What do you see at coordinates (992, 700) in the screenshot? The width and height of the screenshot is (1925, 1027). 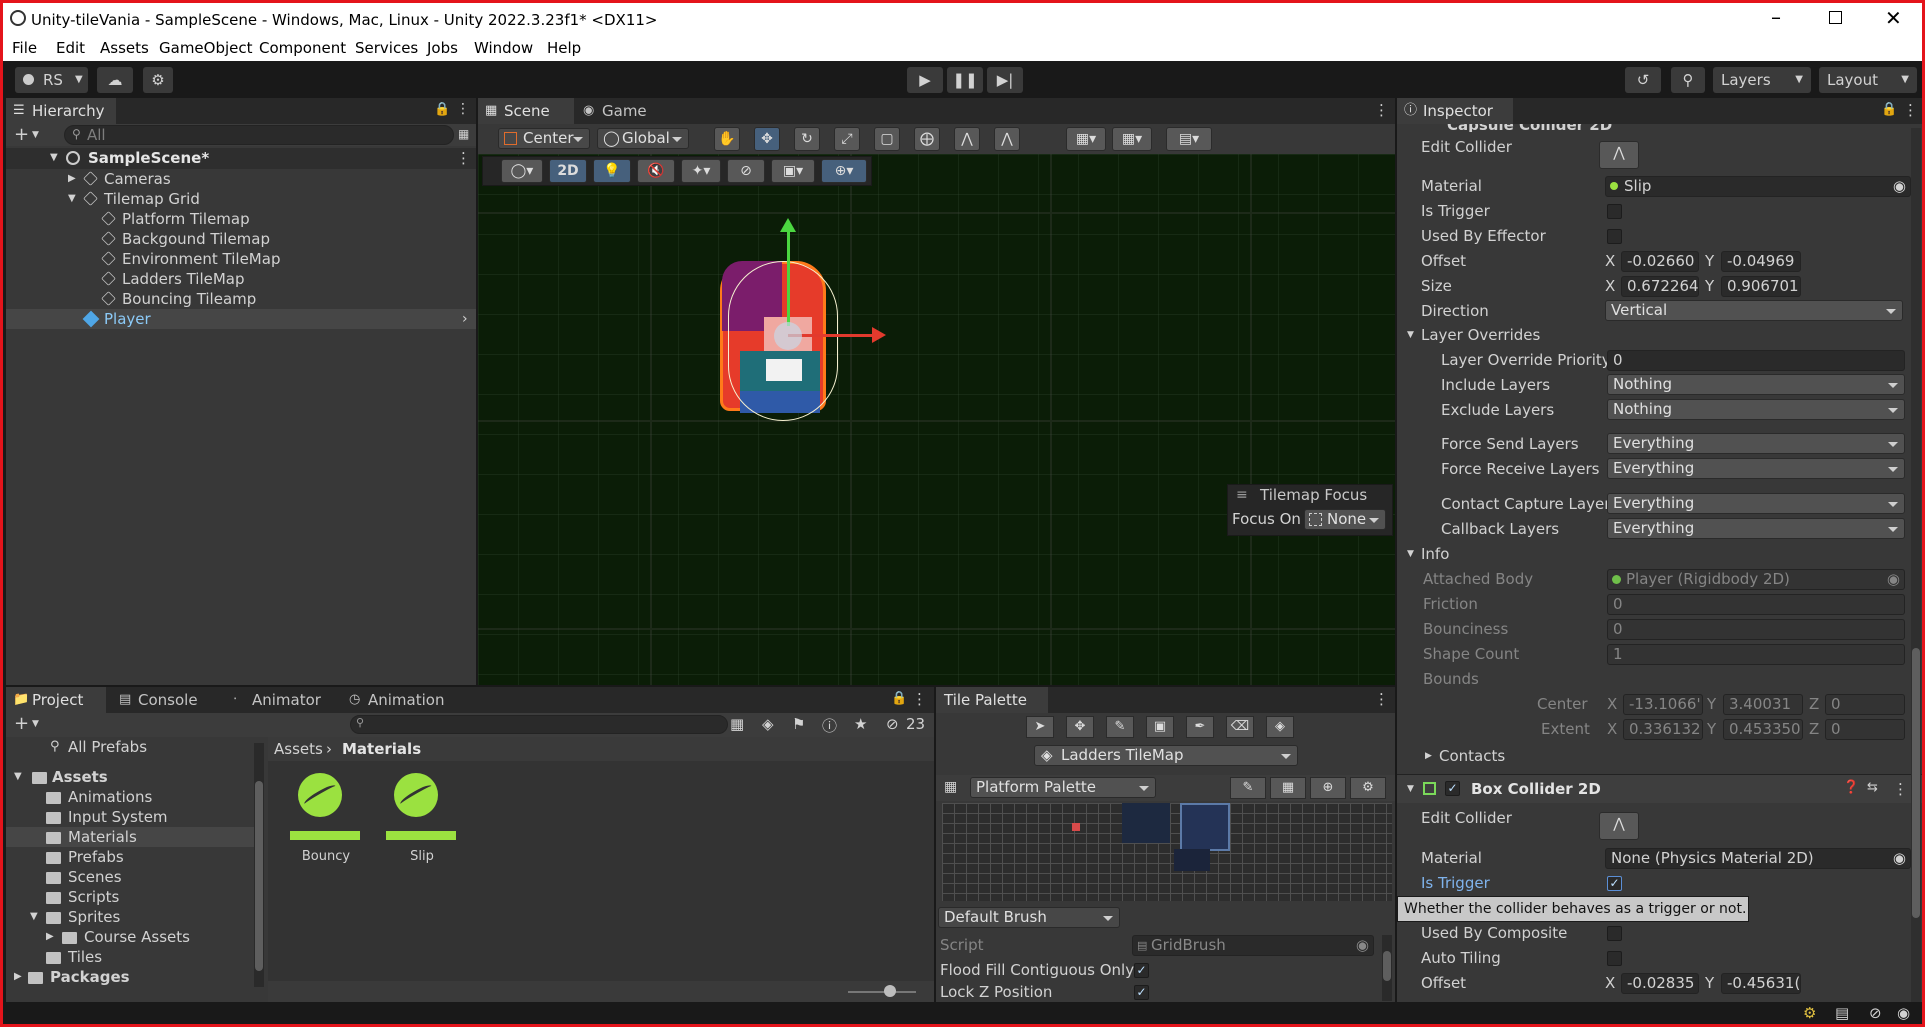 I see `tab-tile-palette: Tile Palette` at bounding box center [992, 700].